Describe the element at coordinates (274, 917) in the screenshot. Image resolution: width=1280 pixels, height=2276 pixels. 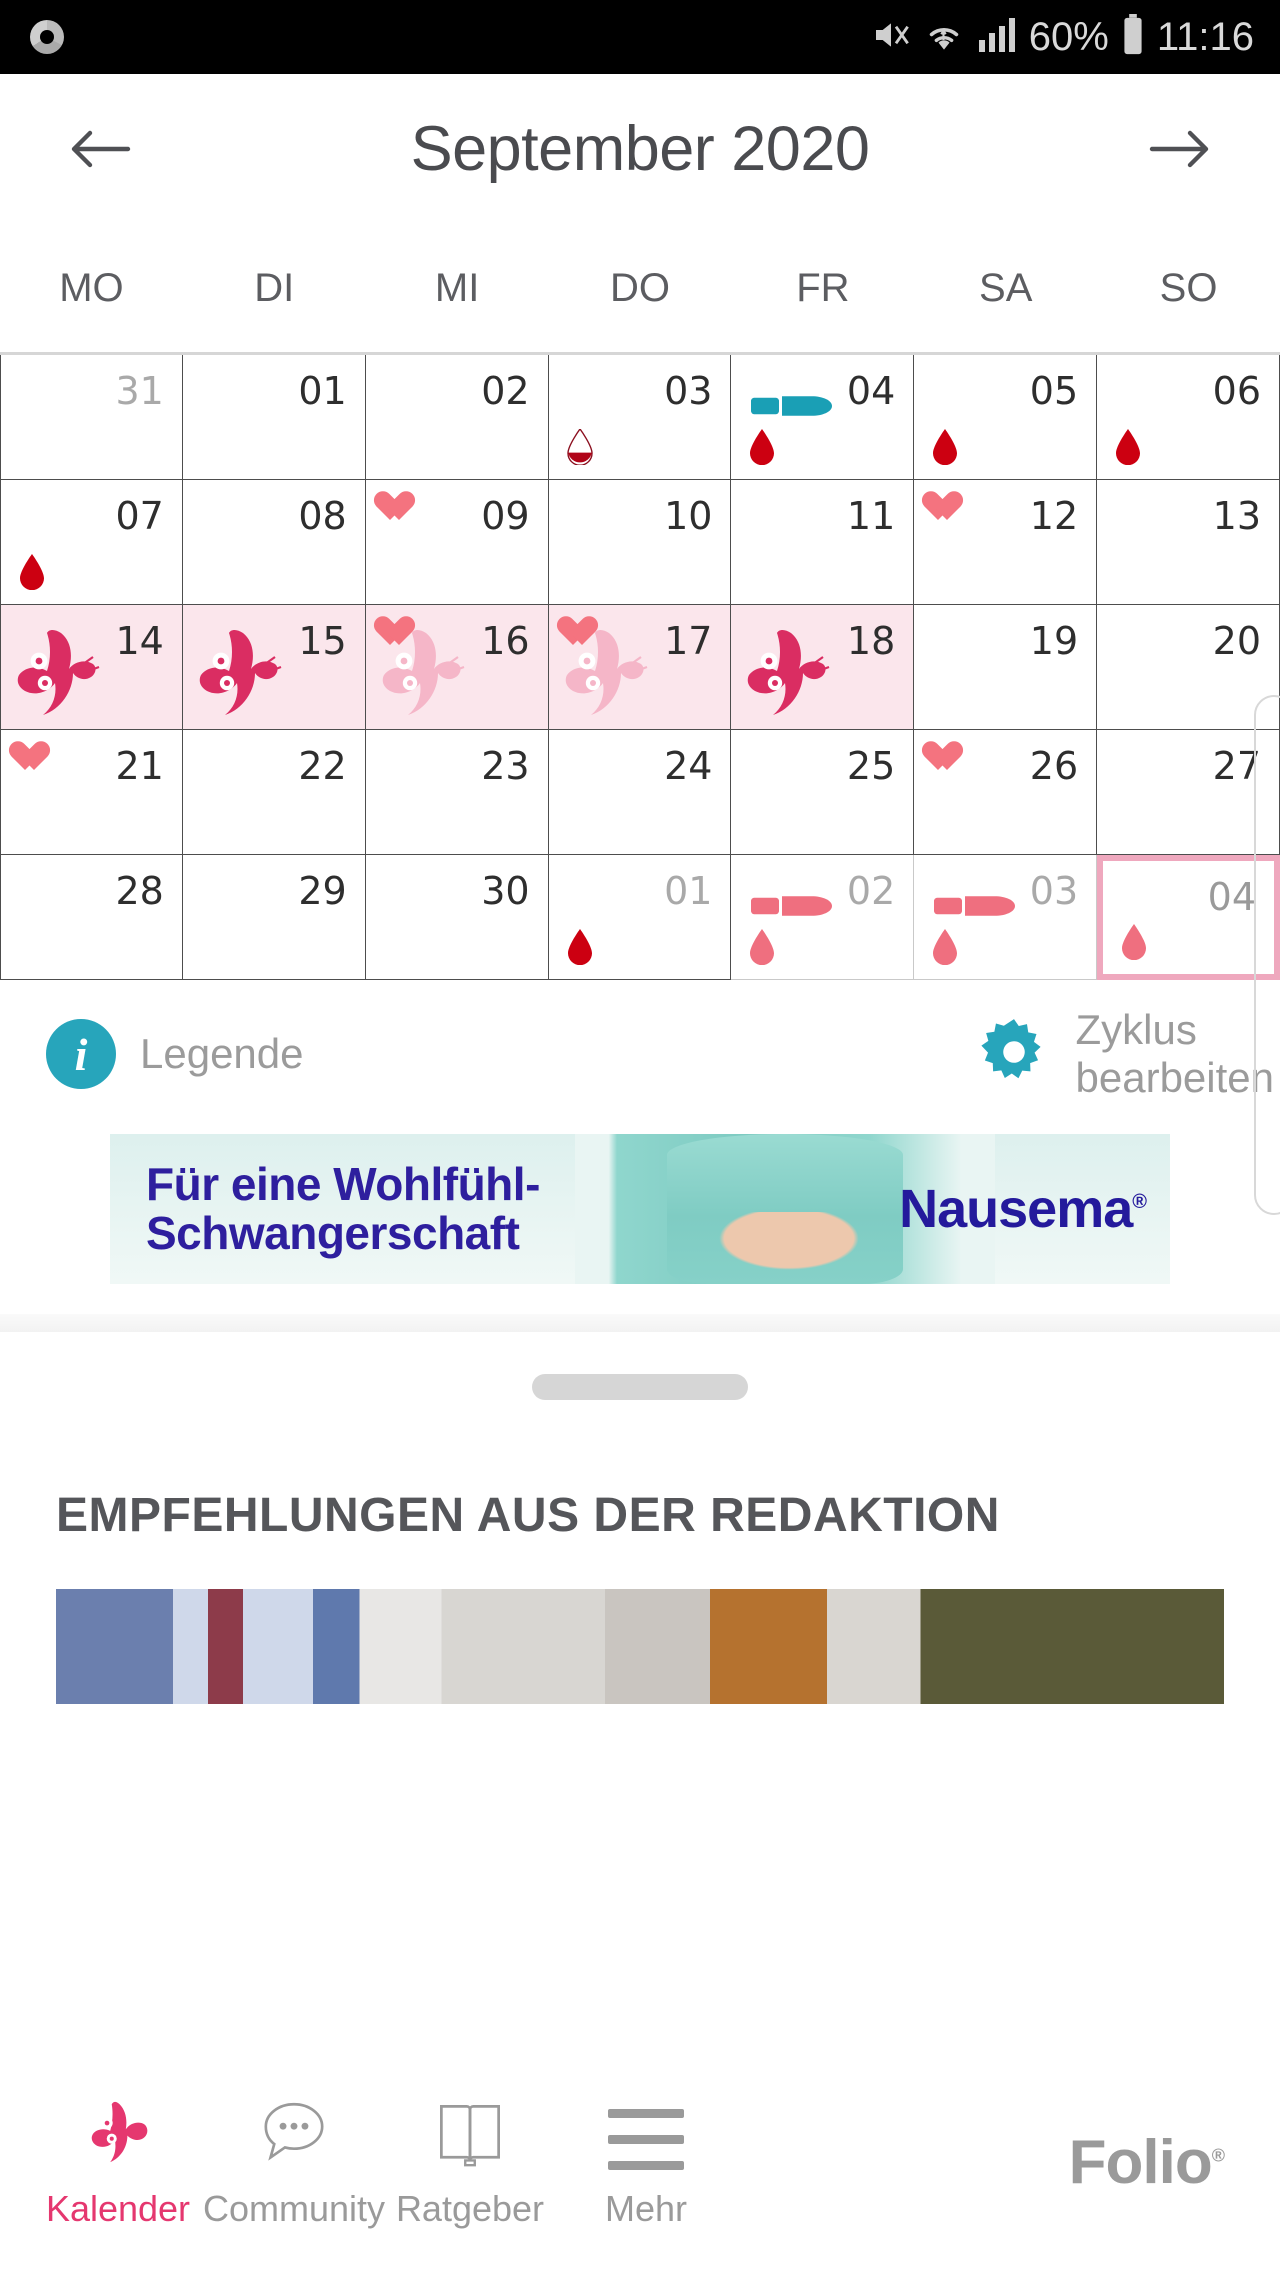
I see `calendar-day-cell: 29` at that location.